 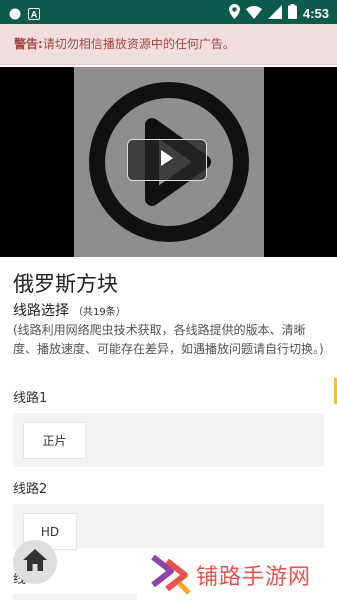 What do you see at coordinates (30, 489) in the screenshot?
I see `route-label: 线路2` at bounding box center [30, 489].